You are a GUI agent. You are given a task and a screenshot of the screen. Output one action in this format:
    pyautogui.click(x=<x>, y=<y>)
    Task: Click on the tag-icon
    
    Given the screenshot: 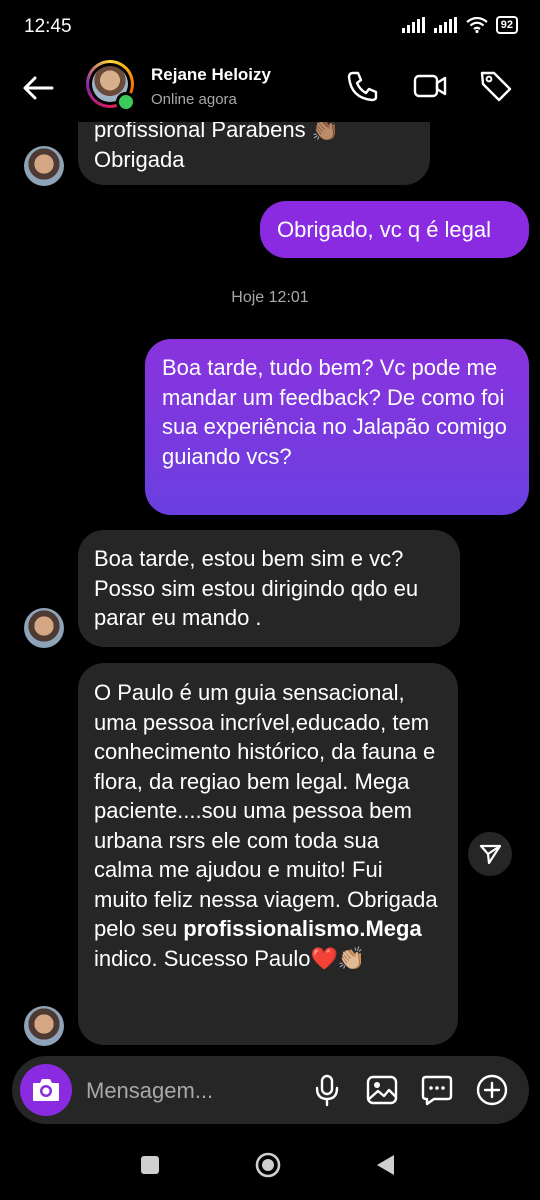 What is the action you would take?
    pyautogui.click(x=496, y=86)
    